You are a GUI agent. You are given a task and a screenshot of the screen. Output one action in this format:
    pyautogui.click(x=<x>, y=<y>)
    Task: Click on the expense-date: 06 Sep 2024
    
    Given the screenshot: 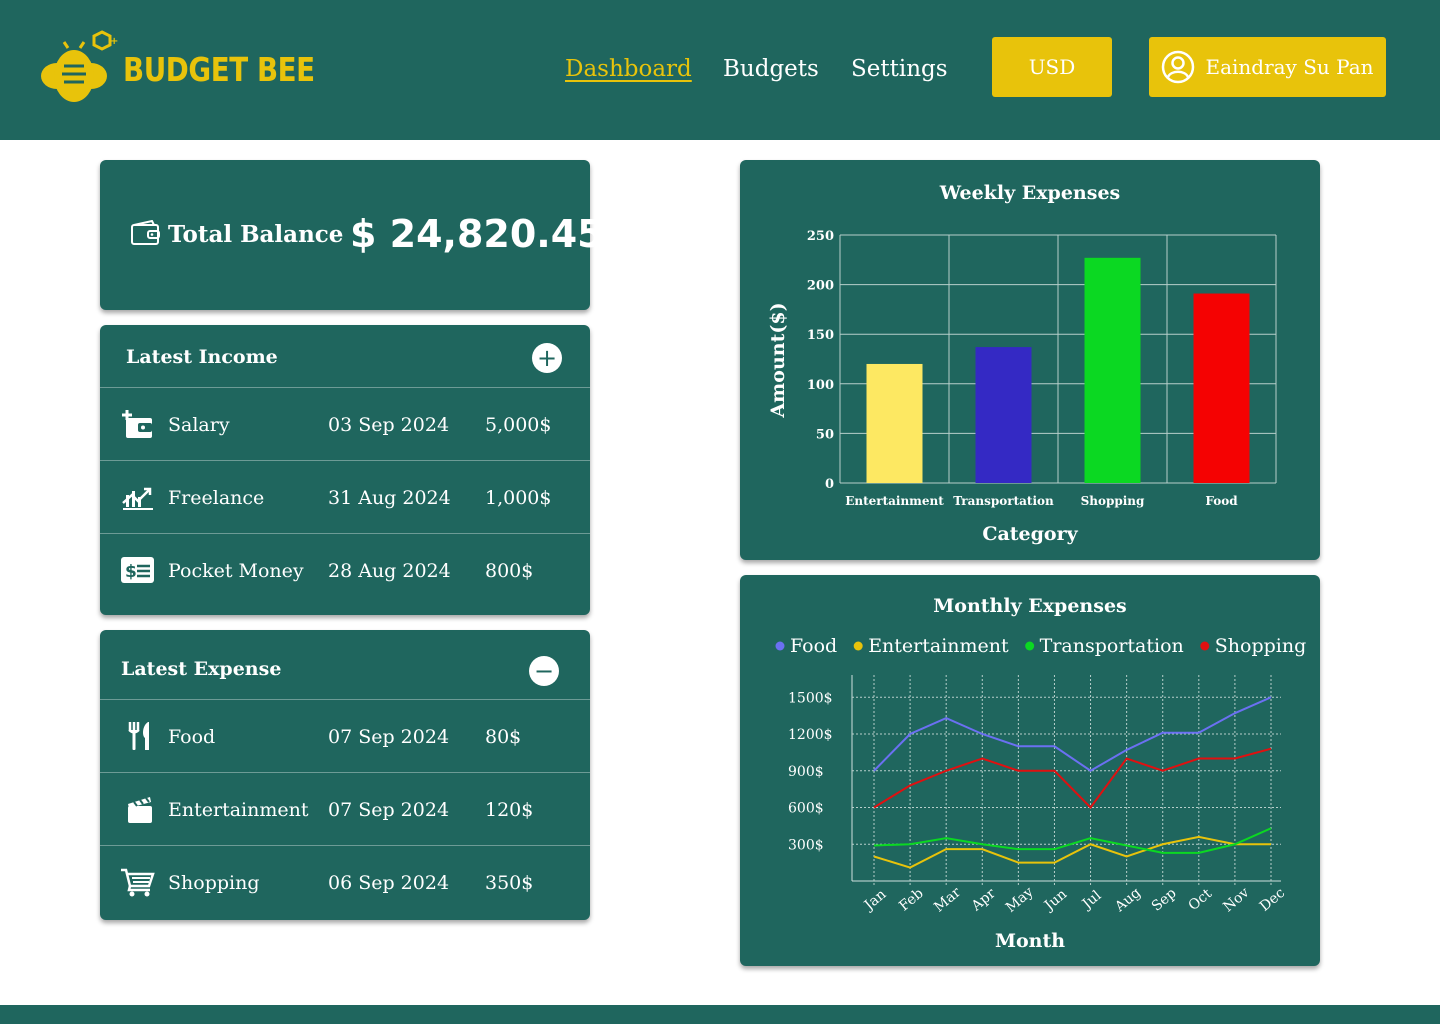 What is the action you would take?
    pyautogui.click(x=389, y=883)
    